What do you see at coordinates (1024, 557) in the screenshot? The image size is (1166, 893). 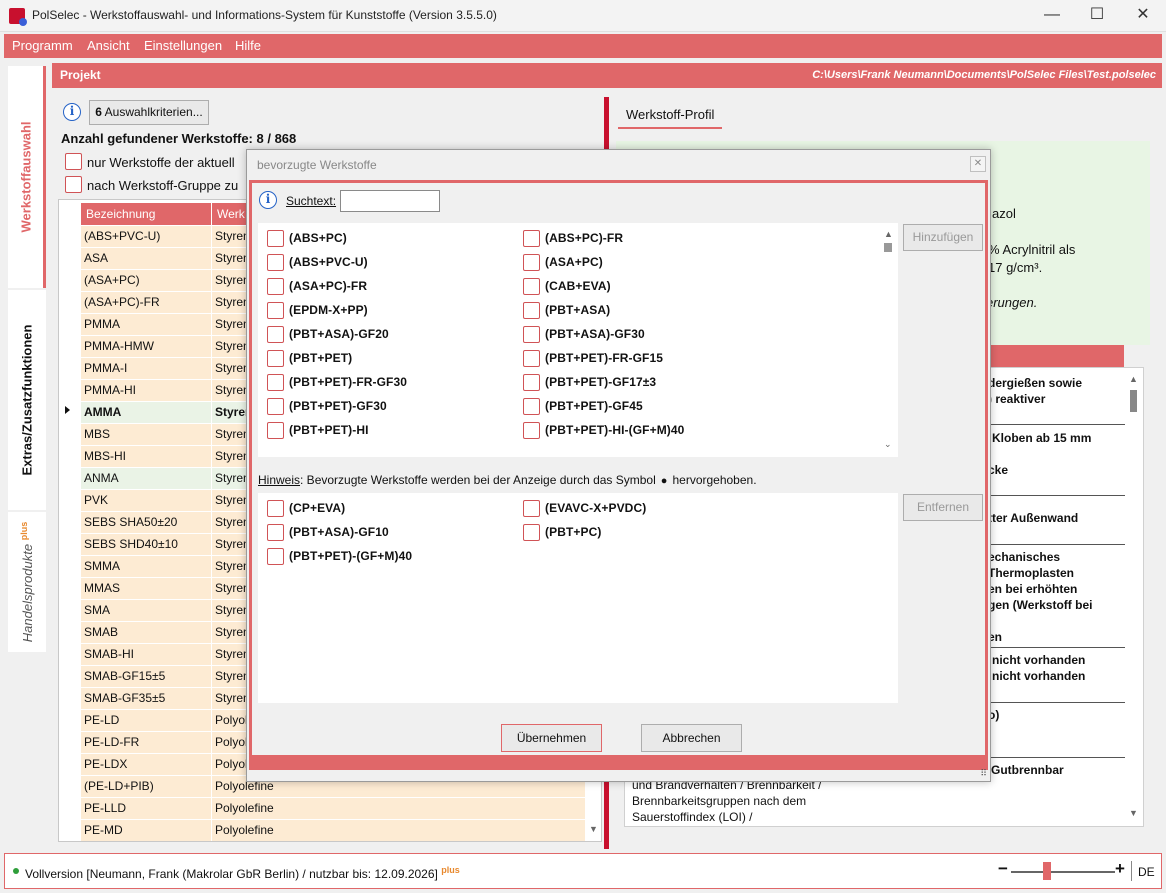 I see `detail-line: echanisches` at bounding box center [1024, 557].